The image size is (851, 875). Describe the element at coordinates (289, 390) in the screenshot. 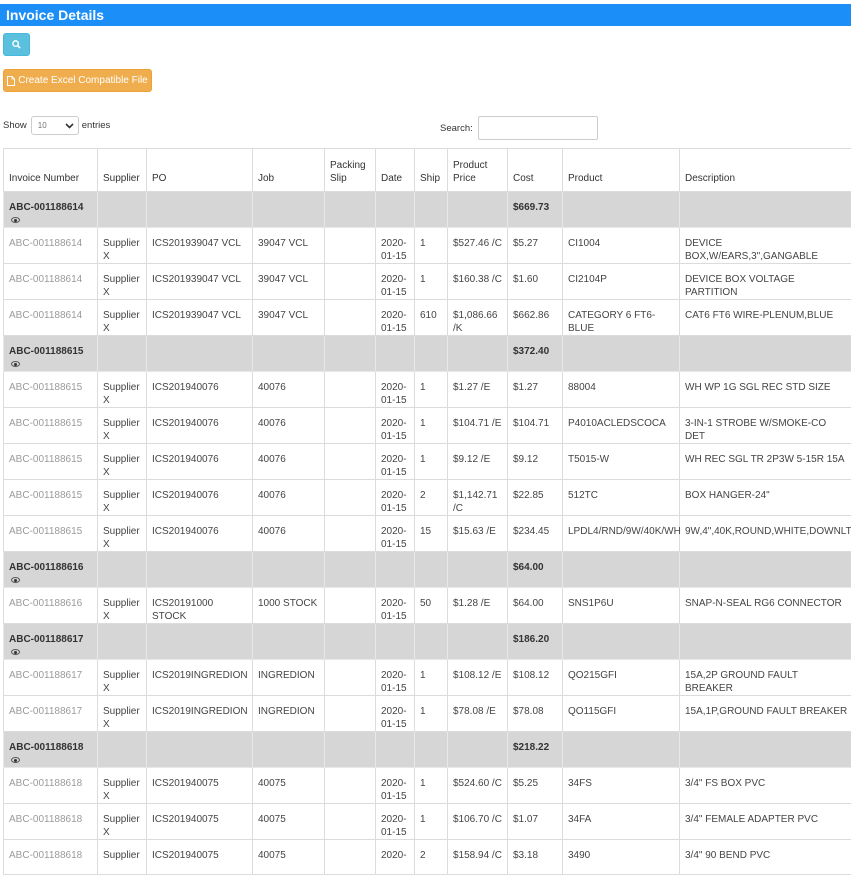

I see `table-cell: 40076` at that location.